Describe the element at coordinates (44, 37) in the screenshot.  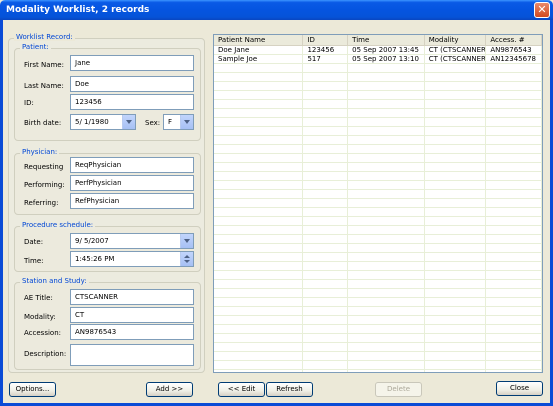
I see `worklist-record-title: Worklist Record:` at that location.